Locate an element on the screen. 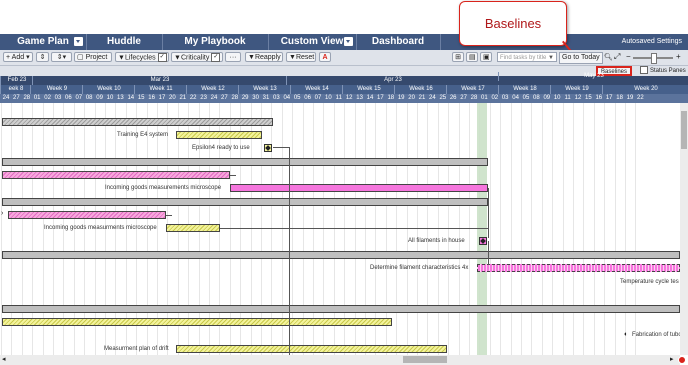 This screenshot has width=688, height=365. day-label: 15 is located at coordinates (588, 98).